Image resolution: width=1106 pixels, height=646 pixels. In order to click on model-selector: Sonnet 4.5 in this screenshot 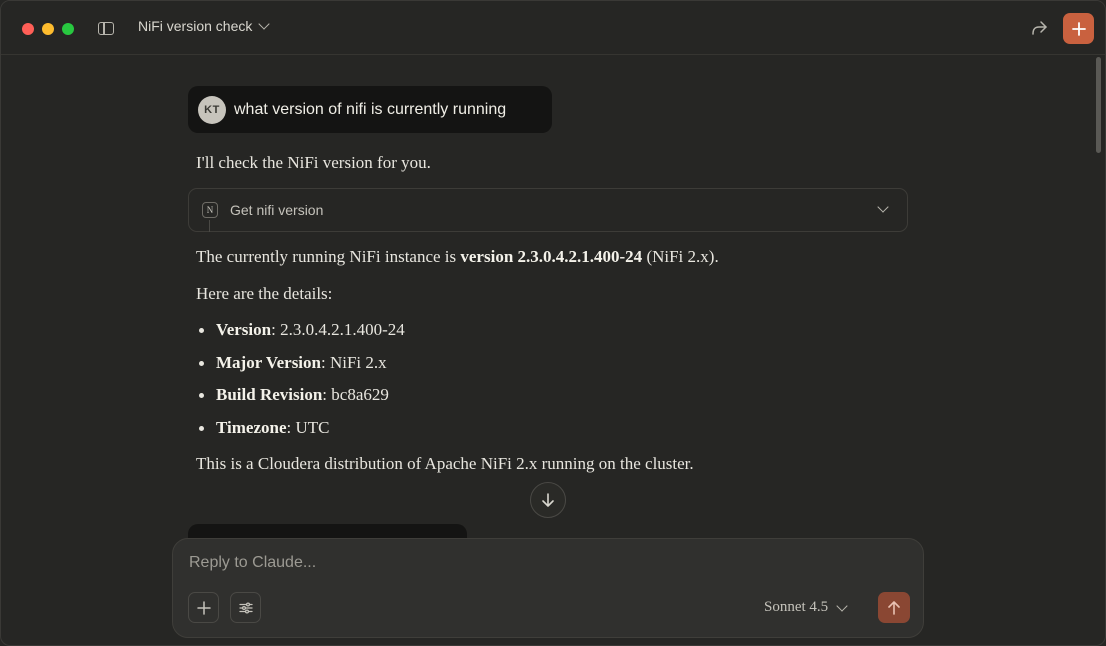, I will do `click(806, 607)`.